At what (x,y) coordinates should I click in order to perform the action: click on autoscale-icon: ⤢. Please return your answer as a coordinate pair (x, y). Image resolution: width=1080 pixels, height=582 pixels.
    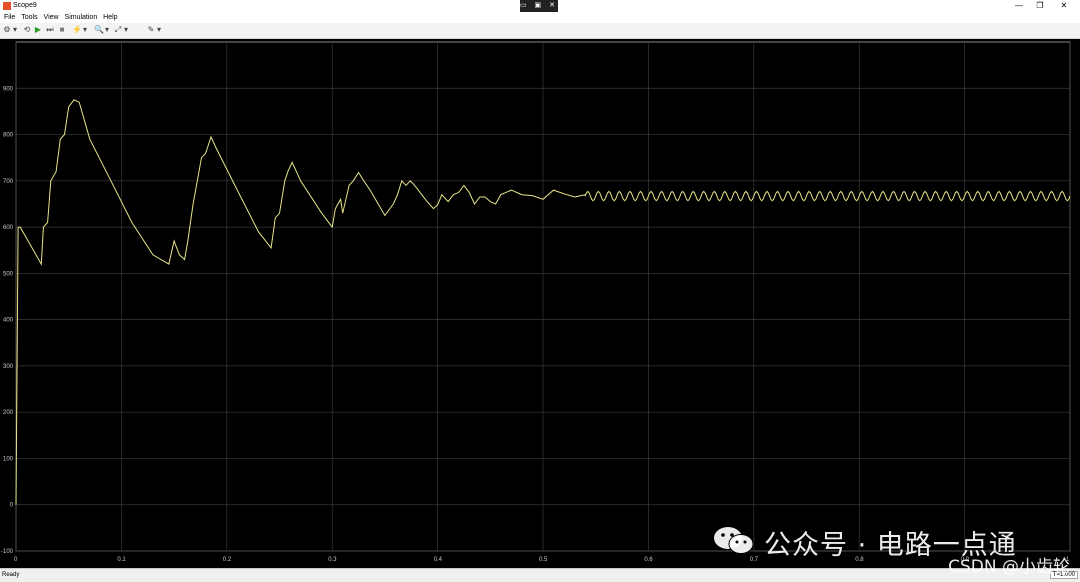
    Looking at the image, I should click on (118, 30).